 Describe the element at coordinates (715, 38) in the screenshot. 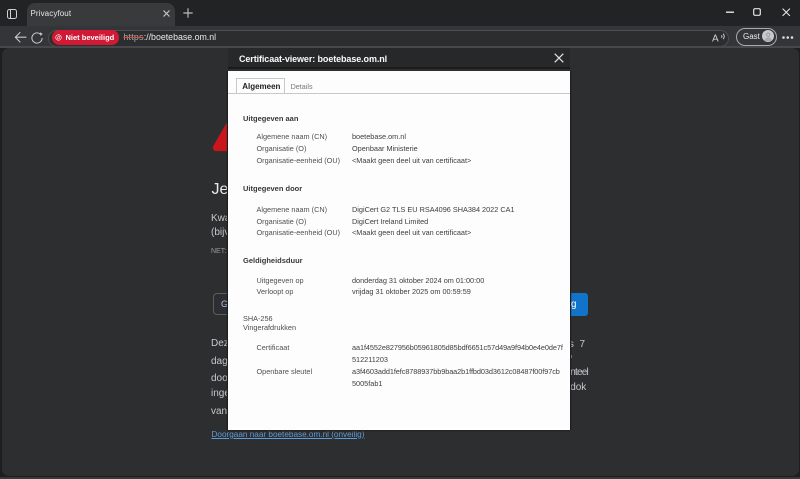

I see `svg-text: A` at that location.